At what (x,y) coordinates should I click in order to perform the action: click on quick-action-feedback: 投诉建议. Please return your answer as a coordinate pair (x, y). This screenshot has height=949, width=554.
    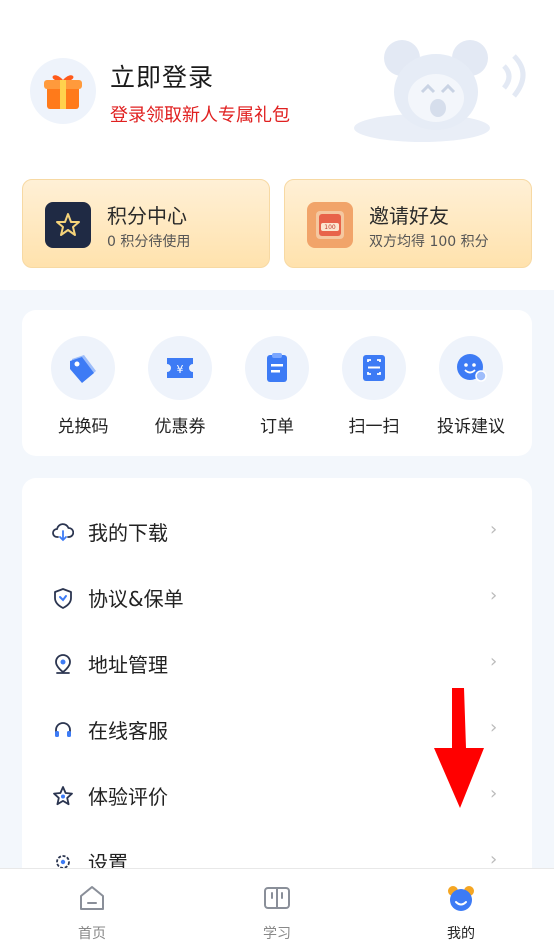
    Looking at the image, I should click on (471, 386).